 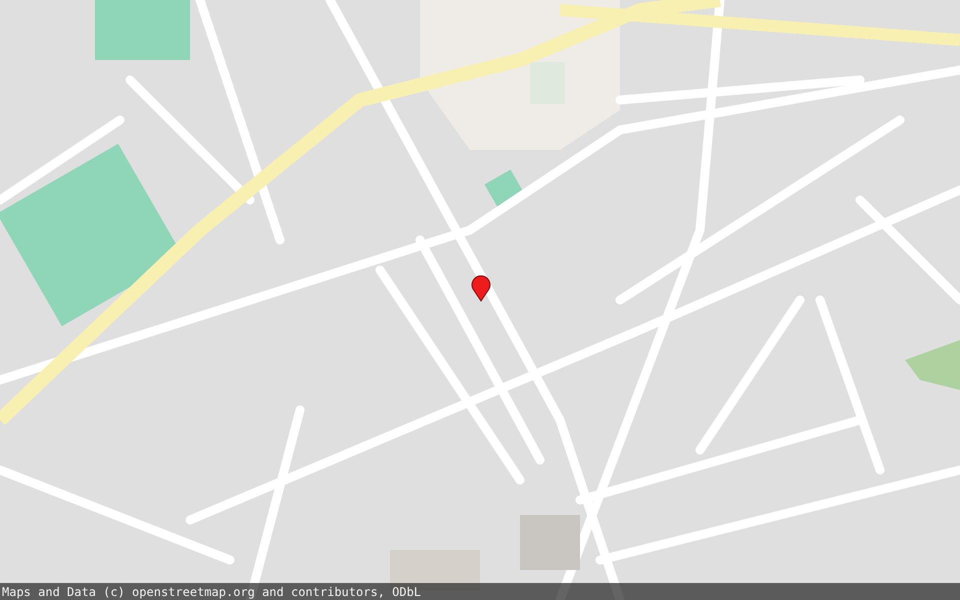 What do you see at coordinates (212, 591) in the screenshot?
I see `attribution-text: Maps and Data (c) openstreetmap.org and contributors, ODbL` at bounding box center [212, 591].